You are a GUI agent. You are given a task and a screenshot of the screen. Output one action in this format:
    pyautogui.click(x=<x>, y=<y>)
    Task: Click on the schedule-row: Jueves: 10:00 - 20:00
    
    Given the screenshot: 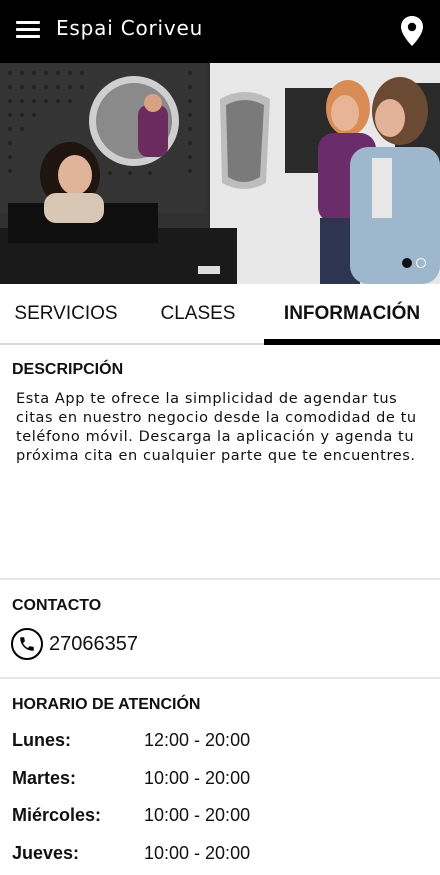 What is the action you would take?
    pyautogui.click(x=222, y=859)
    